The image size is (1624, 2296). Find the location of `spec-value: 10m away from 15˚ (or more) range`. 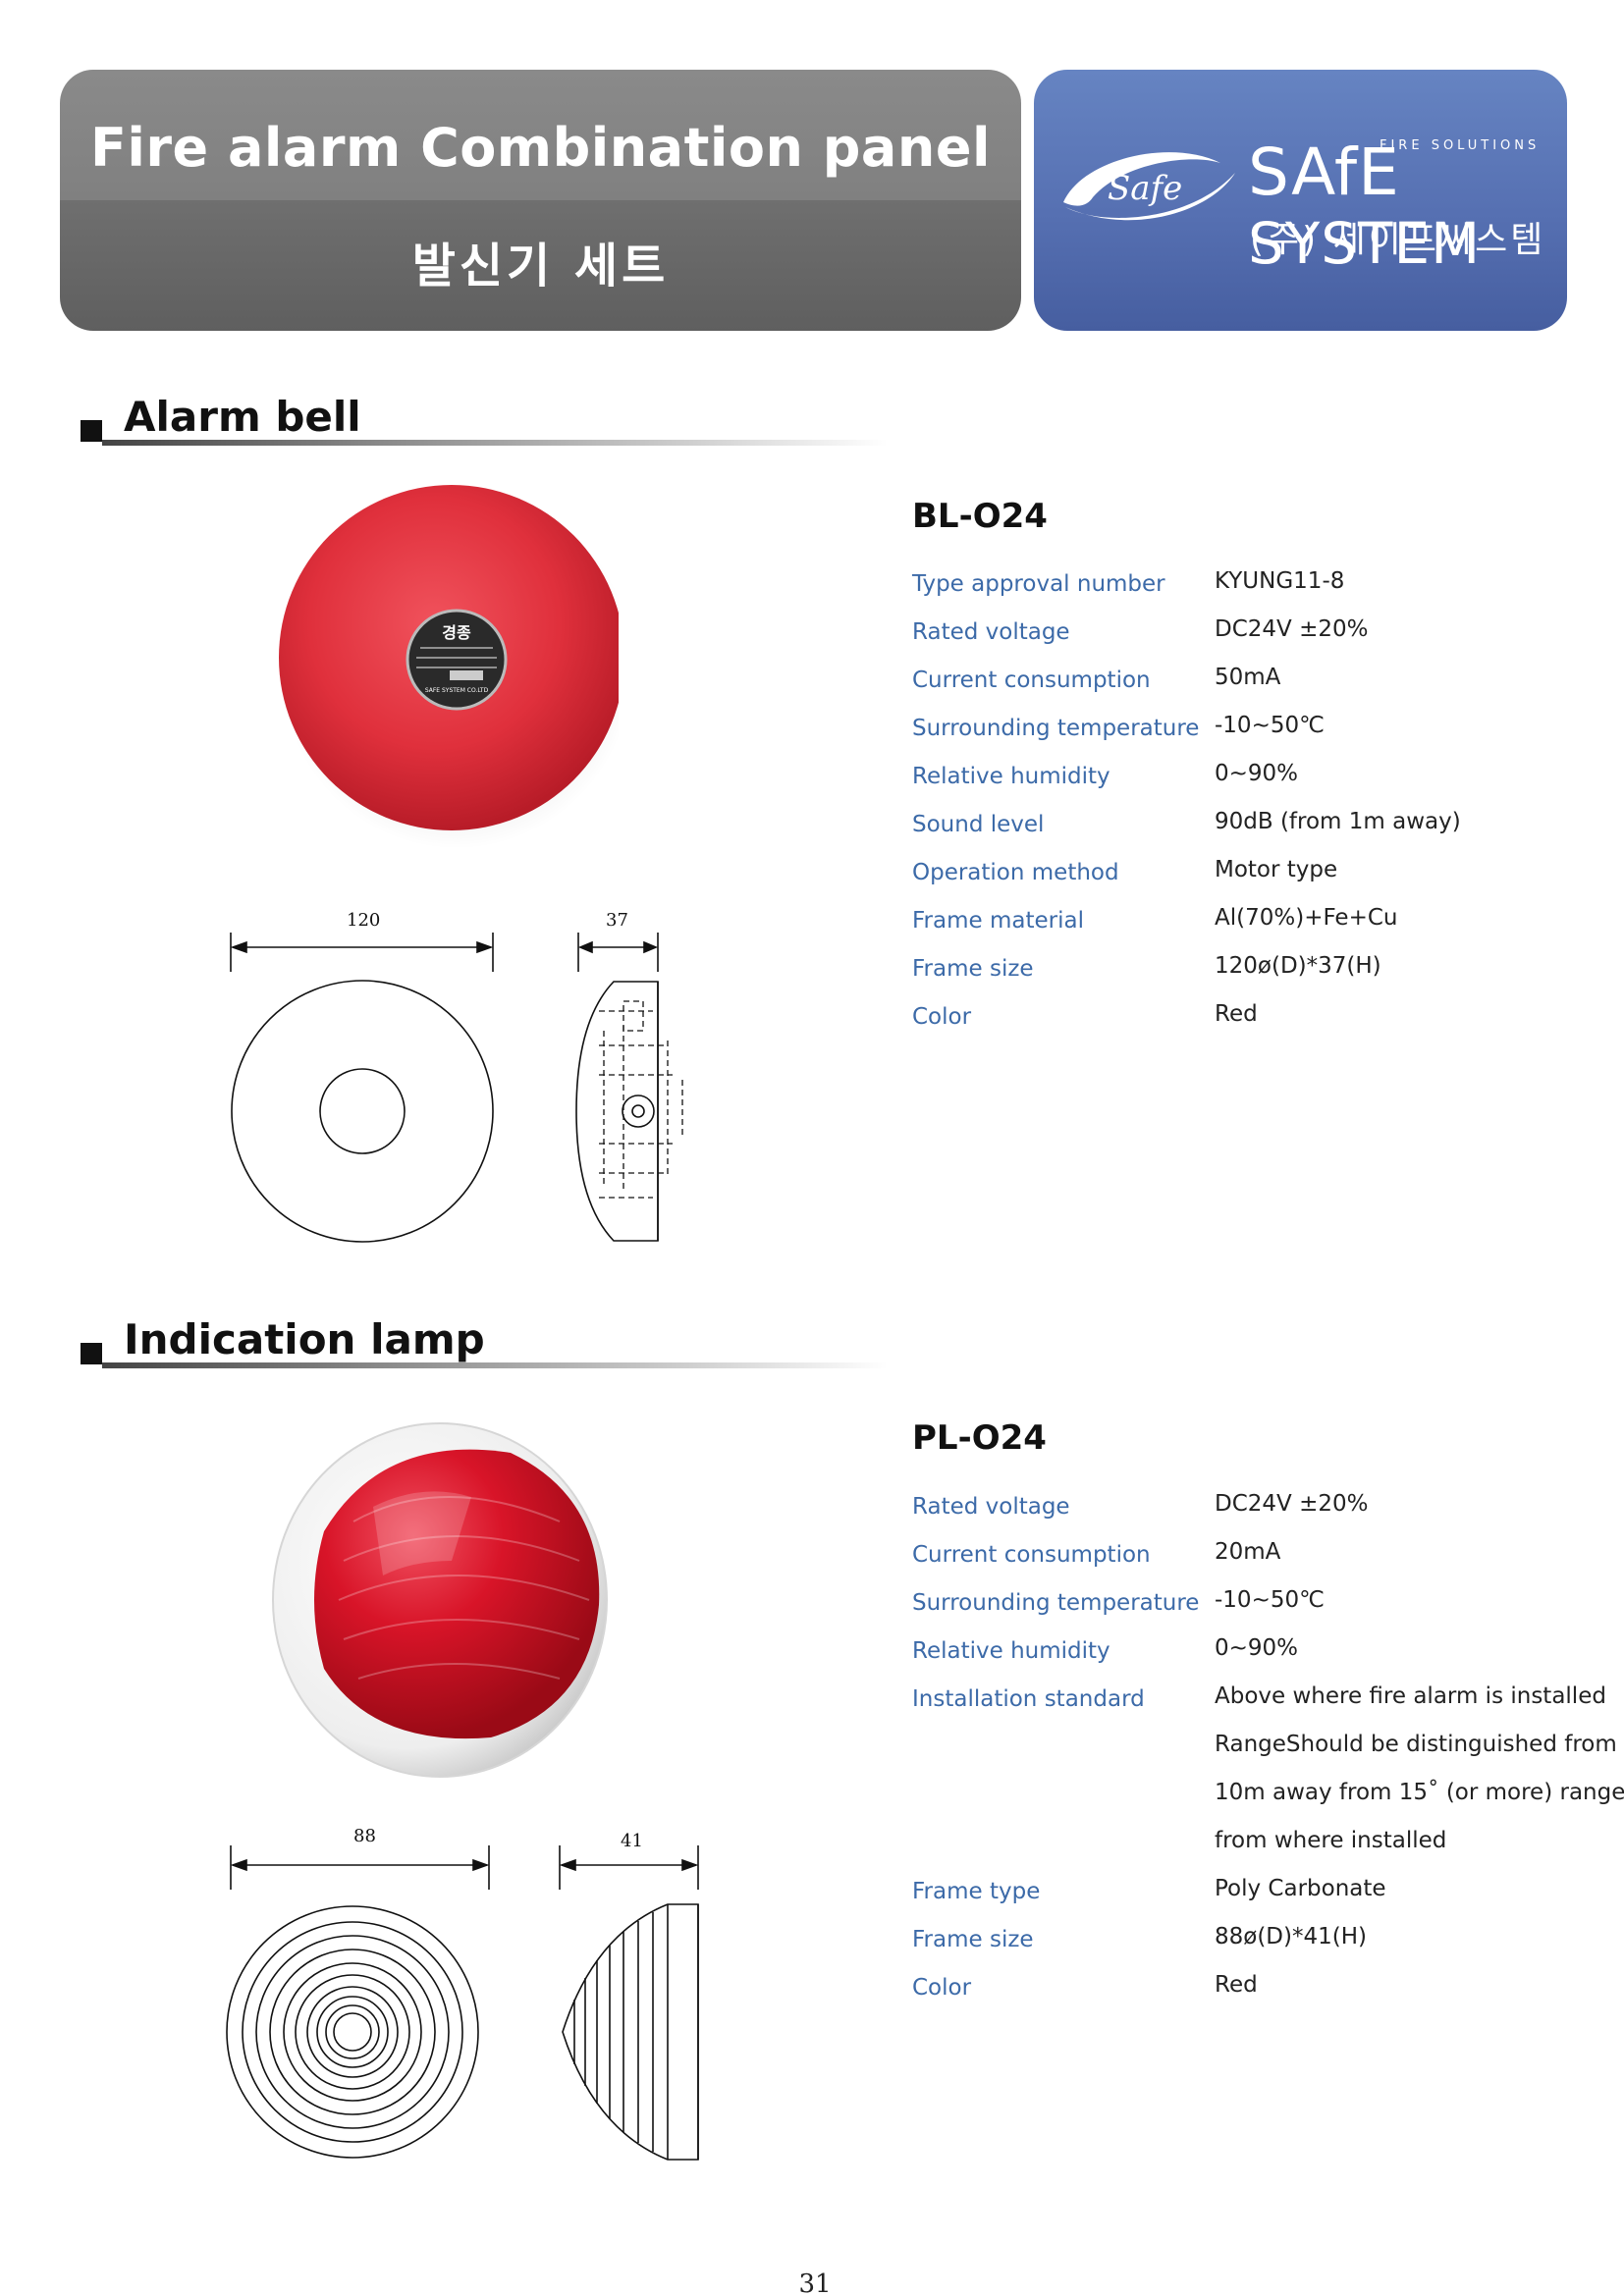

spec-value: 10m away from 15˚ (or more) range is located at coordinates (1419, 1793).